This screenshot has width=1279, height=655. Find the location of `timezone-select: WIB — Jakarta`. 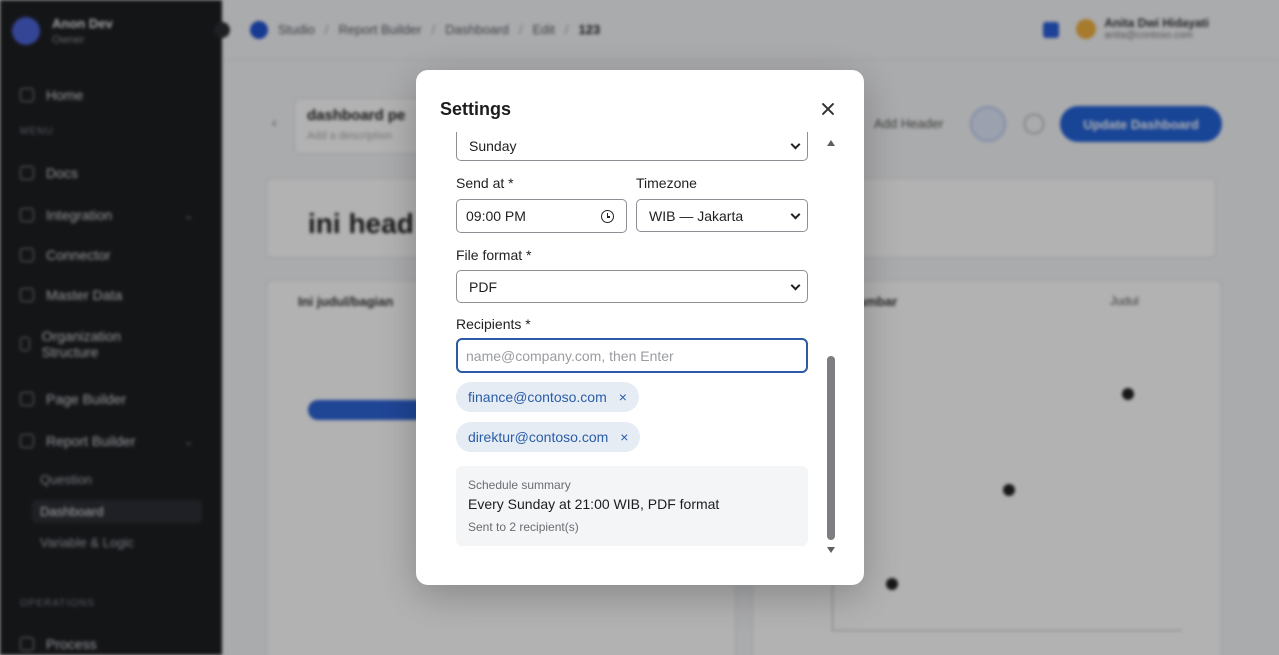

timezone-select: WIB — Jakarta is located at coordinates (722, 215).